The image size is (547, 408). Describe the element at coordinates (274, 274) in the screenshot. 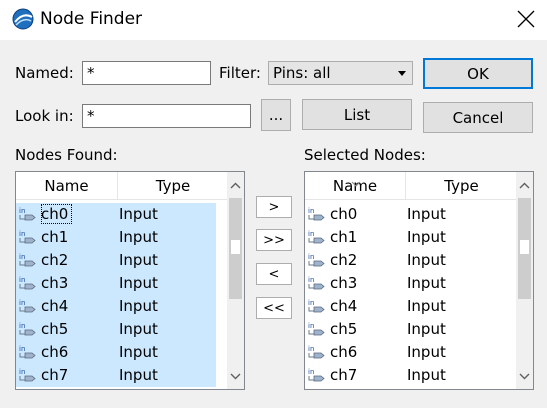

I see `remove-selected-button: <` at that location.